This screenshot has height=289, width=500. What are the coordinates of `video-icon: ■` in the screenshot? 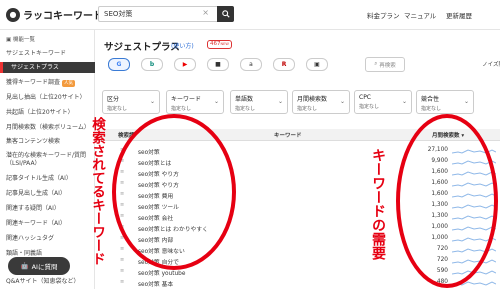 It's located at (218, 64).